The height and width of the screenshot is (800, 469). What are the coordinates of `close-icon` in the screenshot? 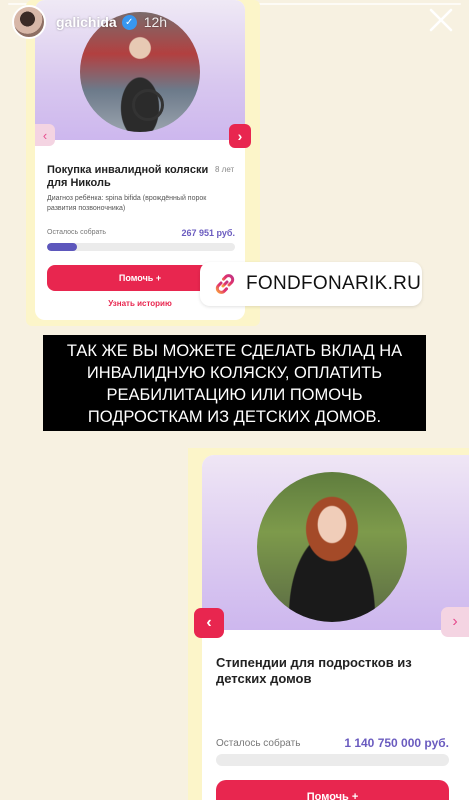 It's located at (441, 20).